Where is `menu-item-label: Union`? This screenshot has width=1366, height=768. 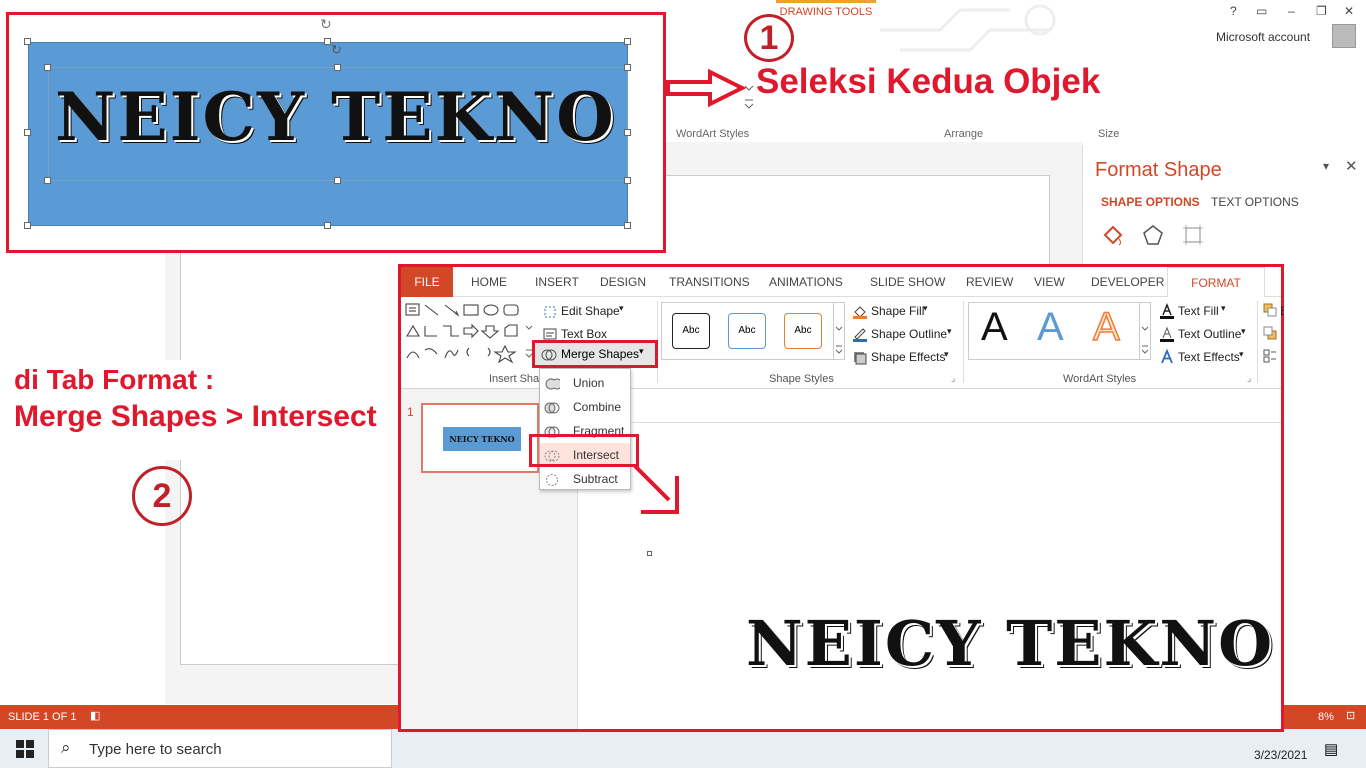 menu-item-label: Union is located at coordinates (589, 383).